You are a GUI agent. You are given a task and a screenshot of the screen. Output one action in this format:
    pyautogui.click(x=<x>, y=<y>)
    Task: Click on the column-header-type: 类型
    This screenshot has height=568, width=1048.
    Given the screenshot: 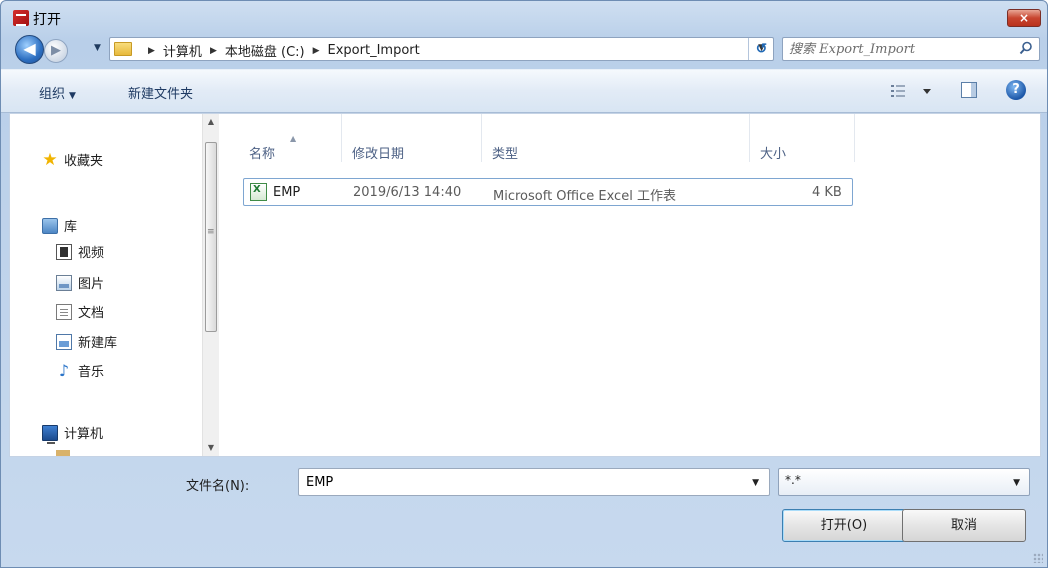 What is the action you would take?
    pyautogui.click(x=616, y=138)
    